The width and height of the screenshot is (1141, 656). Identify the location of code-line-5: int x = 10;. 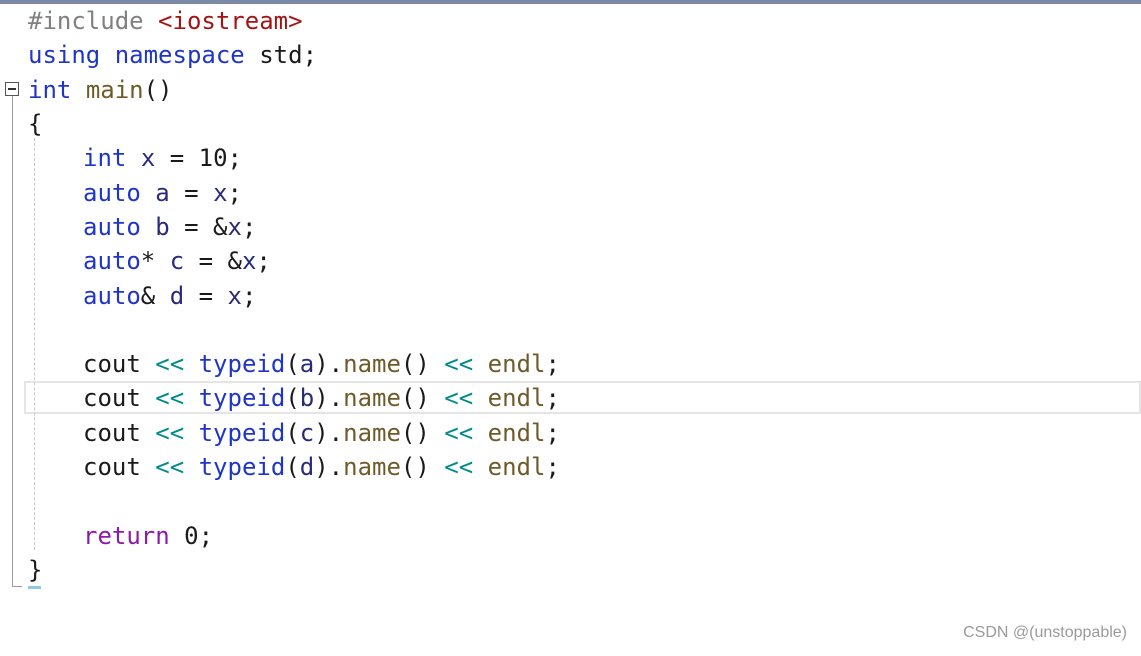
(162, 158).